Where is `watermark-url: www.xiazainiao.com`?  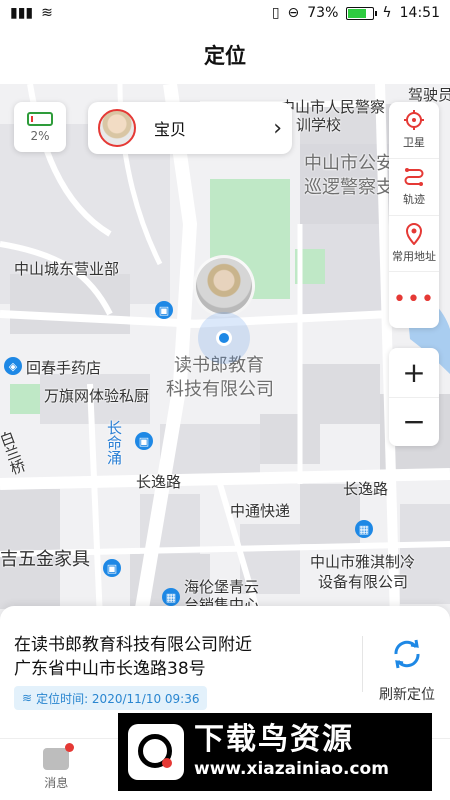 watermark-url: www.xiazainiao.com is located at coordinates (291, 769).